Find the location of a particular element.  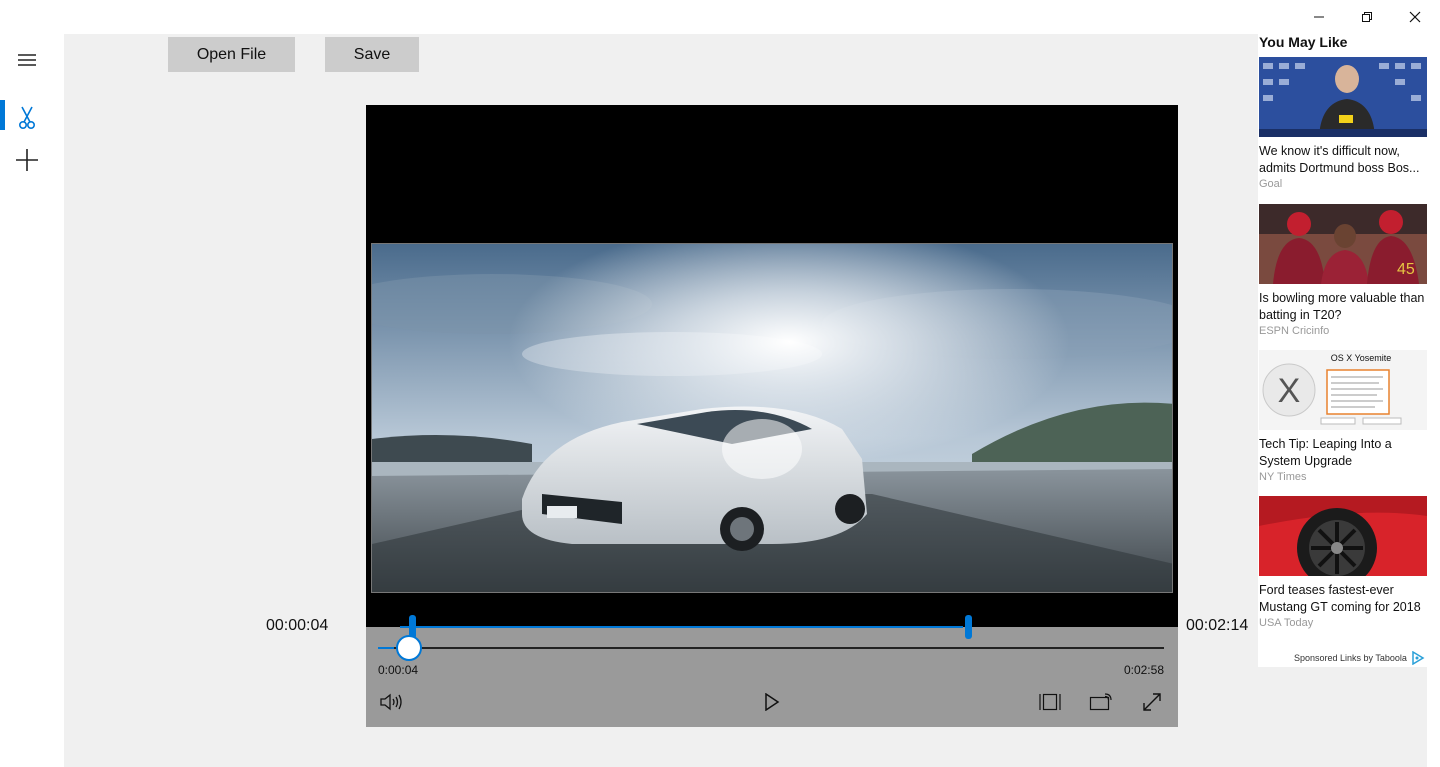

restore-icon is located at coordinates (1367, 17).